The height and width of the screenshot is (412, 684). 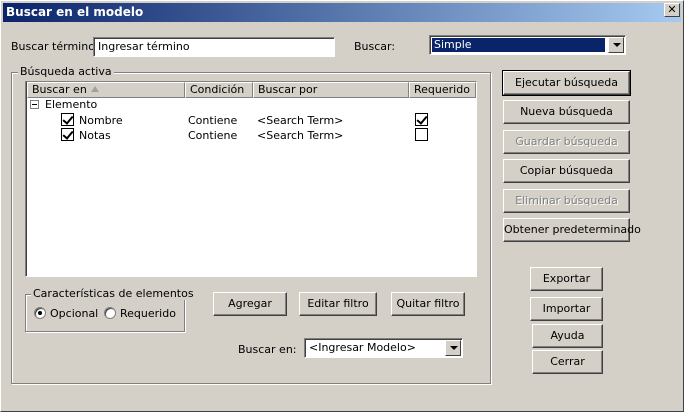 What do you see at coordinates (214, 47) in the screenshot?
I see `search-term-input: Ingresar término` at bounding box center [214, 47].